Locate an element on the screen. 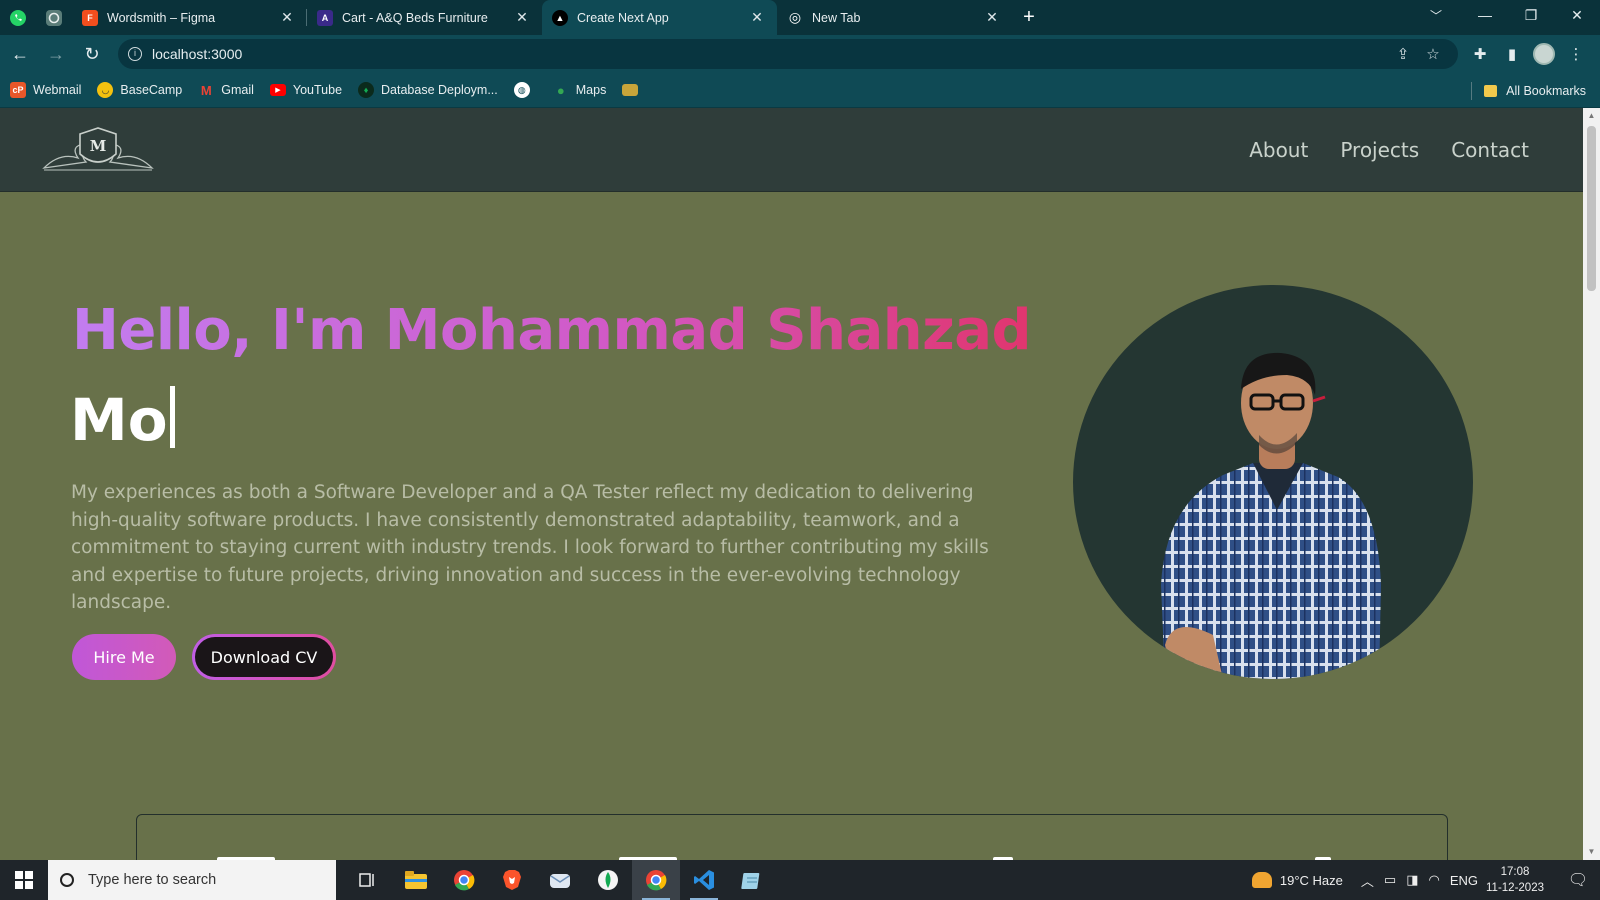  reload-icon: ↻ is located at coordinates (92, 54).